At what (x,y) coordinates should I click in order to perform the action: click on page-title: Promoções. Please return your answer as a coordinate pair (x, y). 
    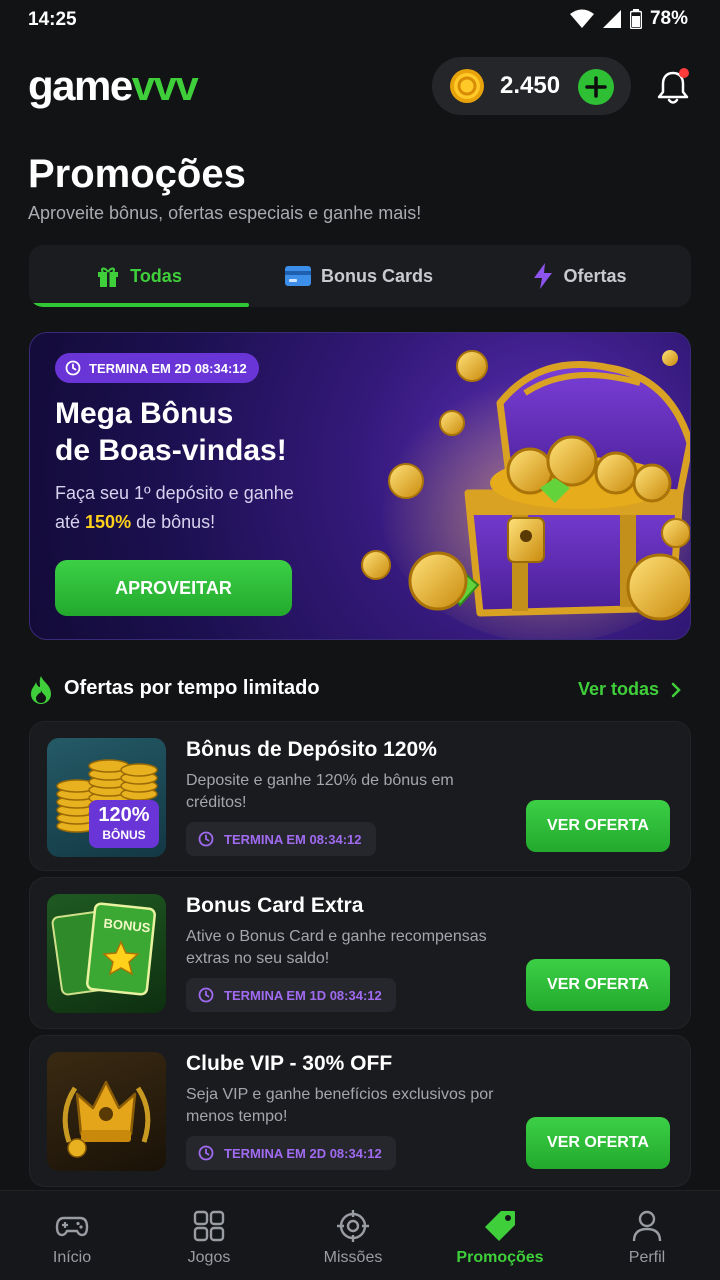
    Looking at the image, I should click on (137, 174).